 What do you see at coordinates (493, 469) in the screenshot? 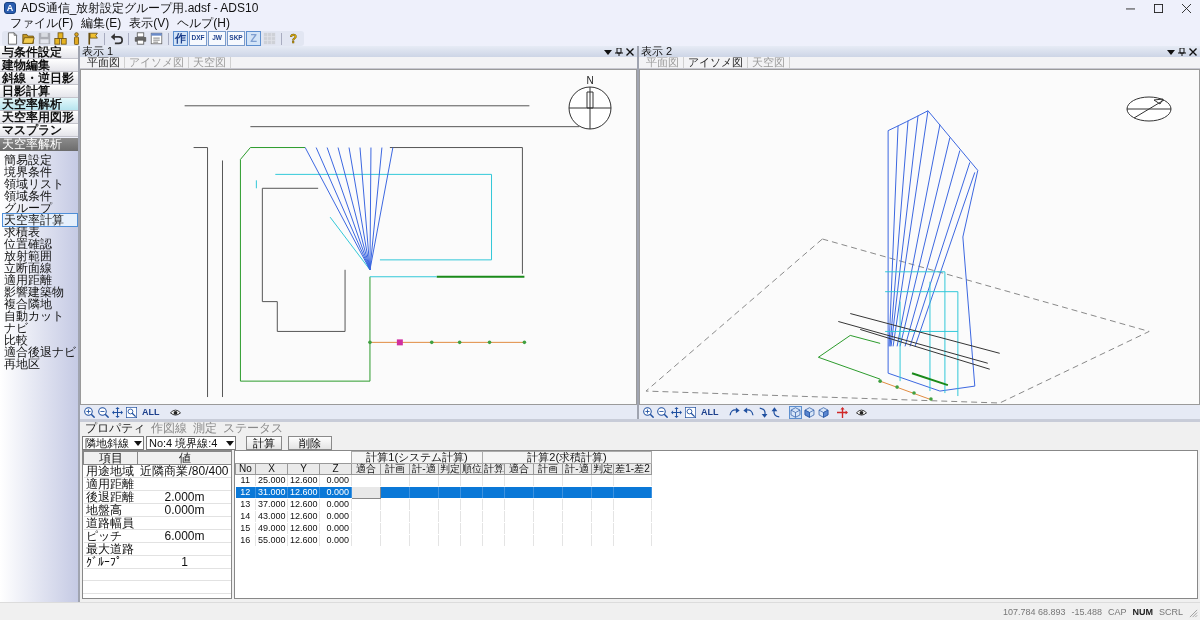
I see `column-header: 計算` at bounding box center [493, 469].